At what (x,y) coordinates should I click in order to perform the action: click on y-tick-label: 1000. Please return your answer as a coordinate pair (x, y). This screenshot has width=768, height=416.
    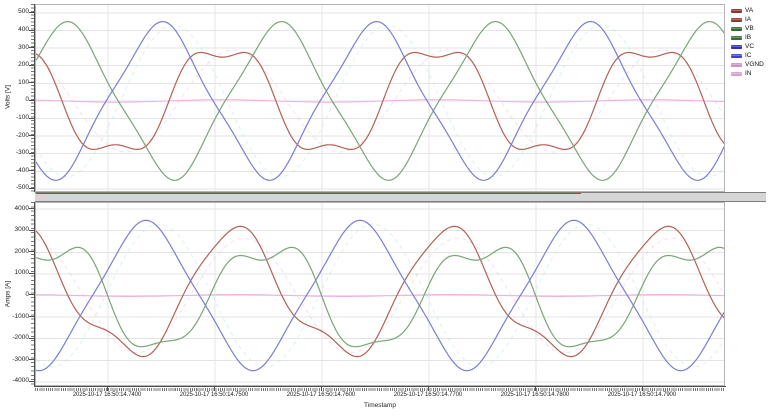
    Looking at the image, I should click on (21, 273).